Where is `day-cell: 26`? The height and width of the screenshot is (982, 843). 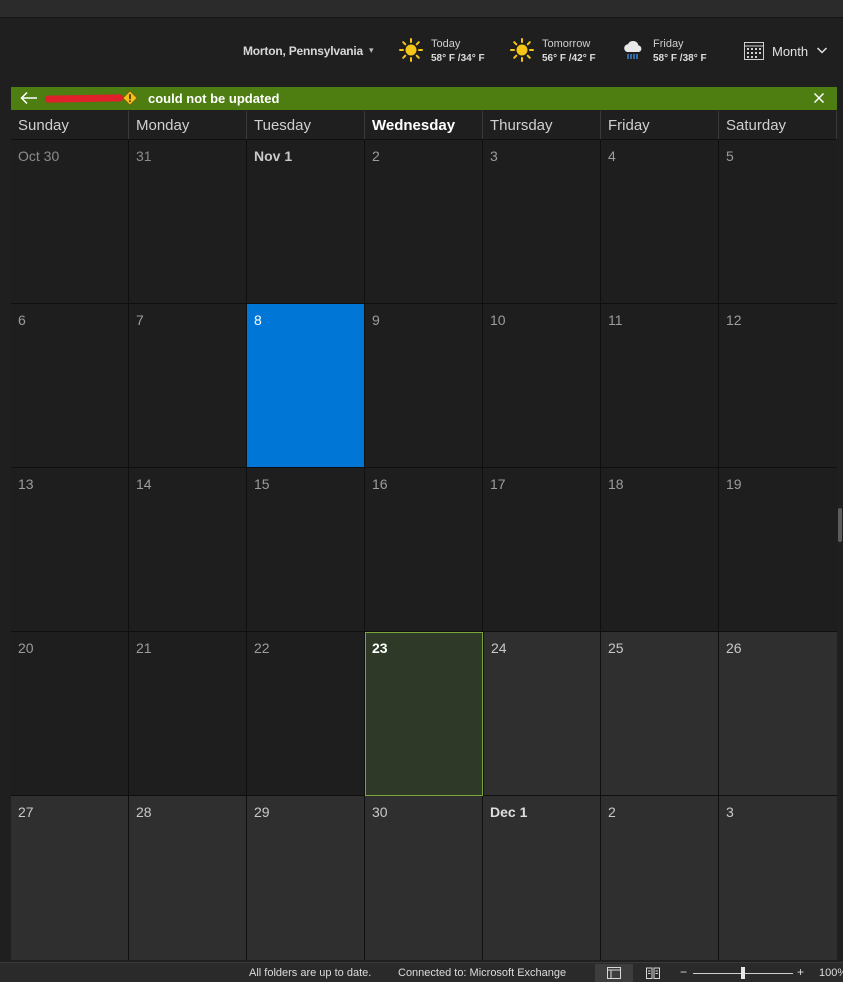
day-cell: 26 is located at coordinates (778, 713).